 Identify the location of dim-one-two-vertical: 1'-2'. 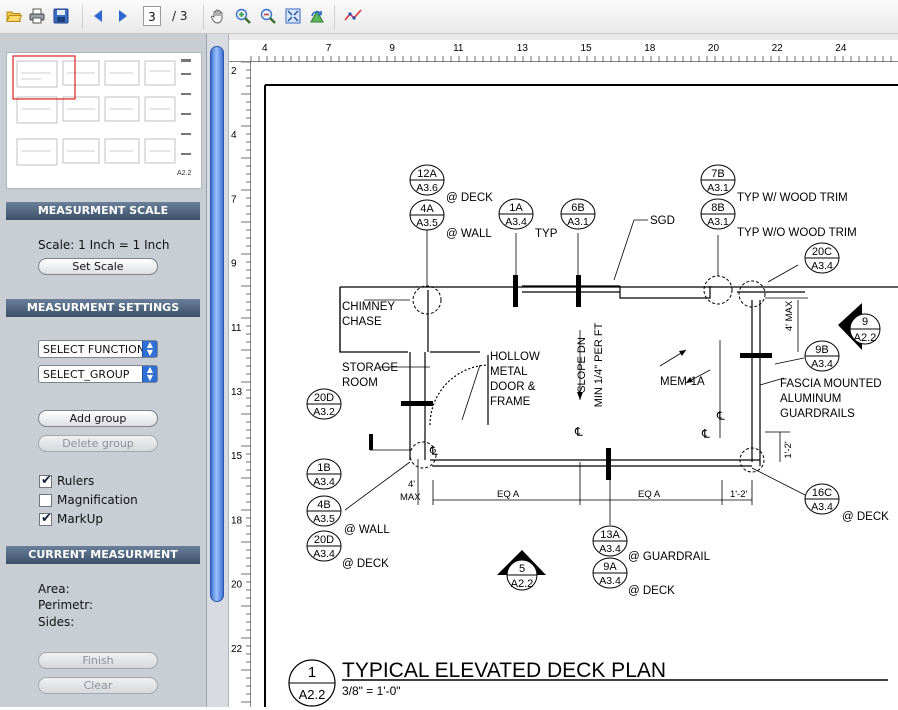
(788, 450).